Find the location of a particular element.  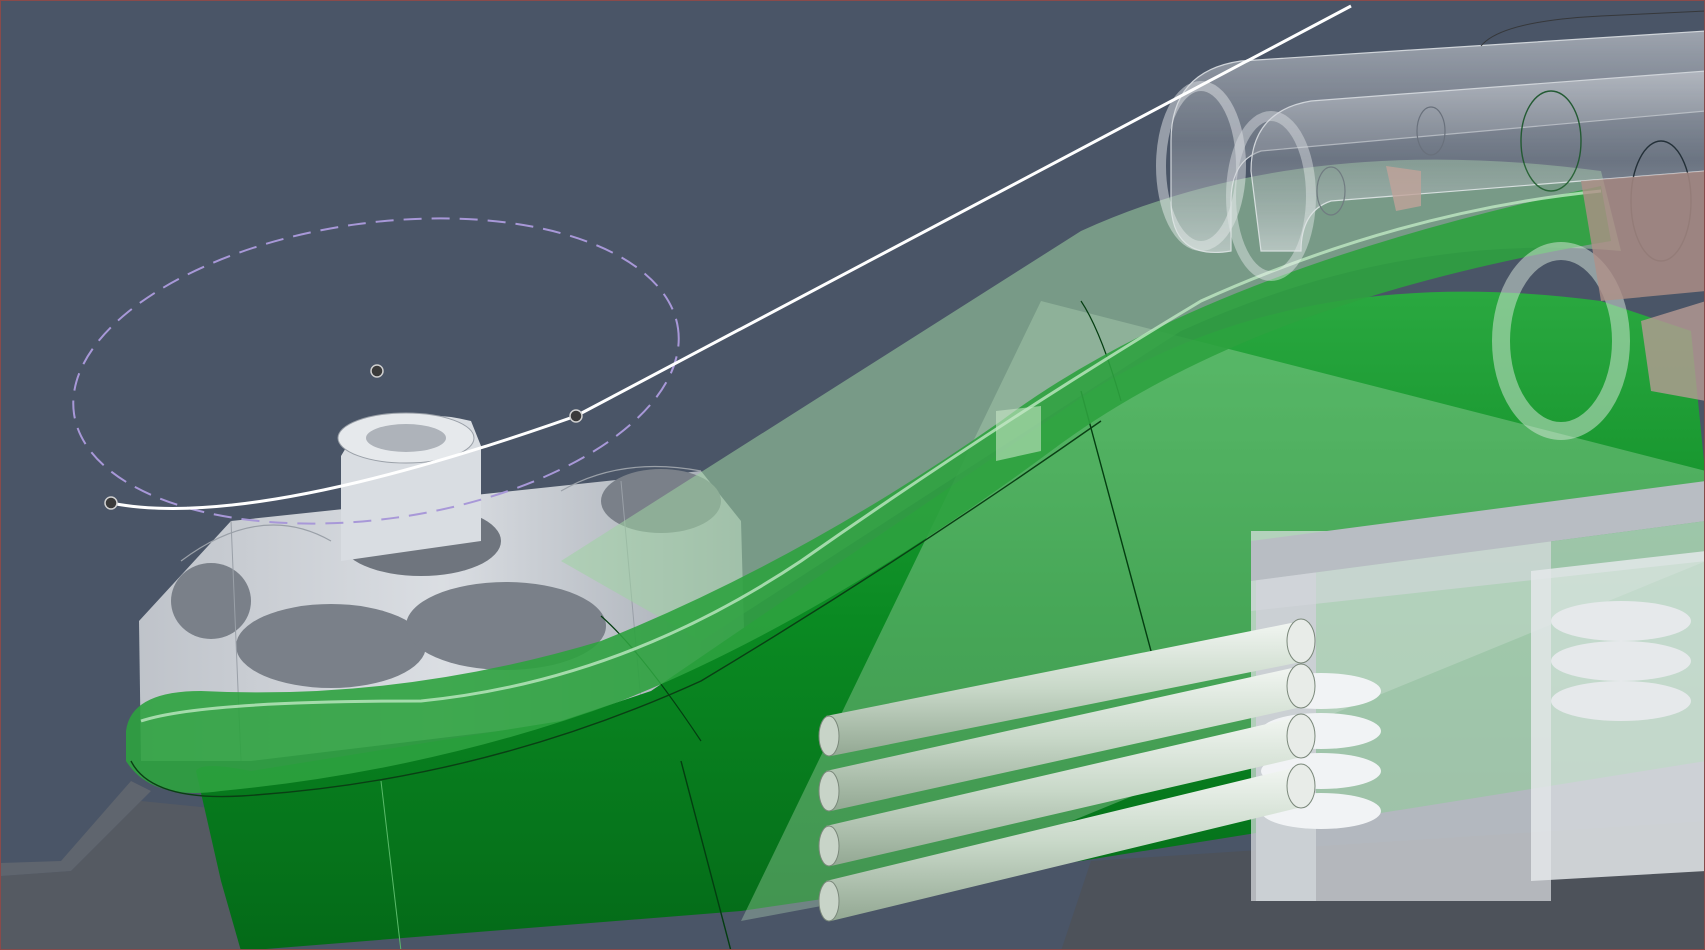

spline-control-point is located at coordinates (576, 416).